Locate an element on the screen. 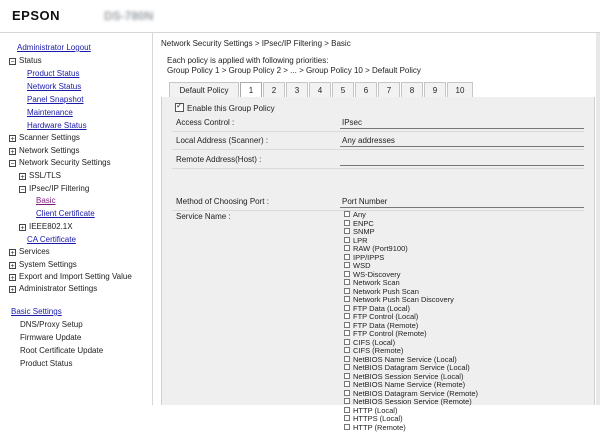 The height and width of the screenshot is (432, 600). enable-label: Enable this Group Policy is located at coordinates (231, 108).